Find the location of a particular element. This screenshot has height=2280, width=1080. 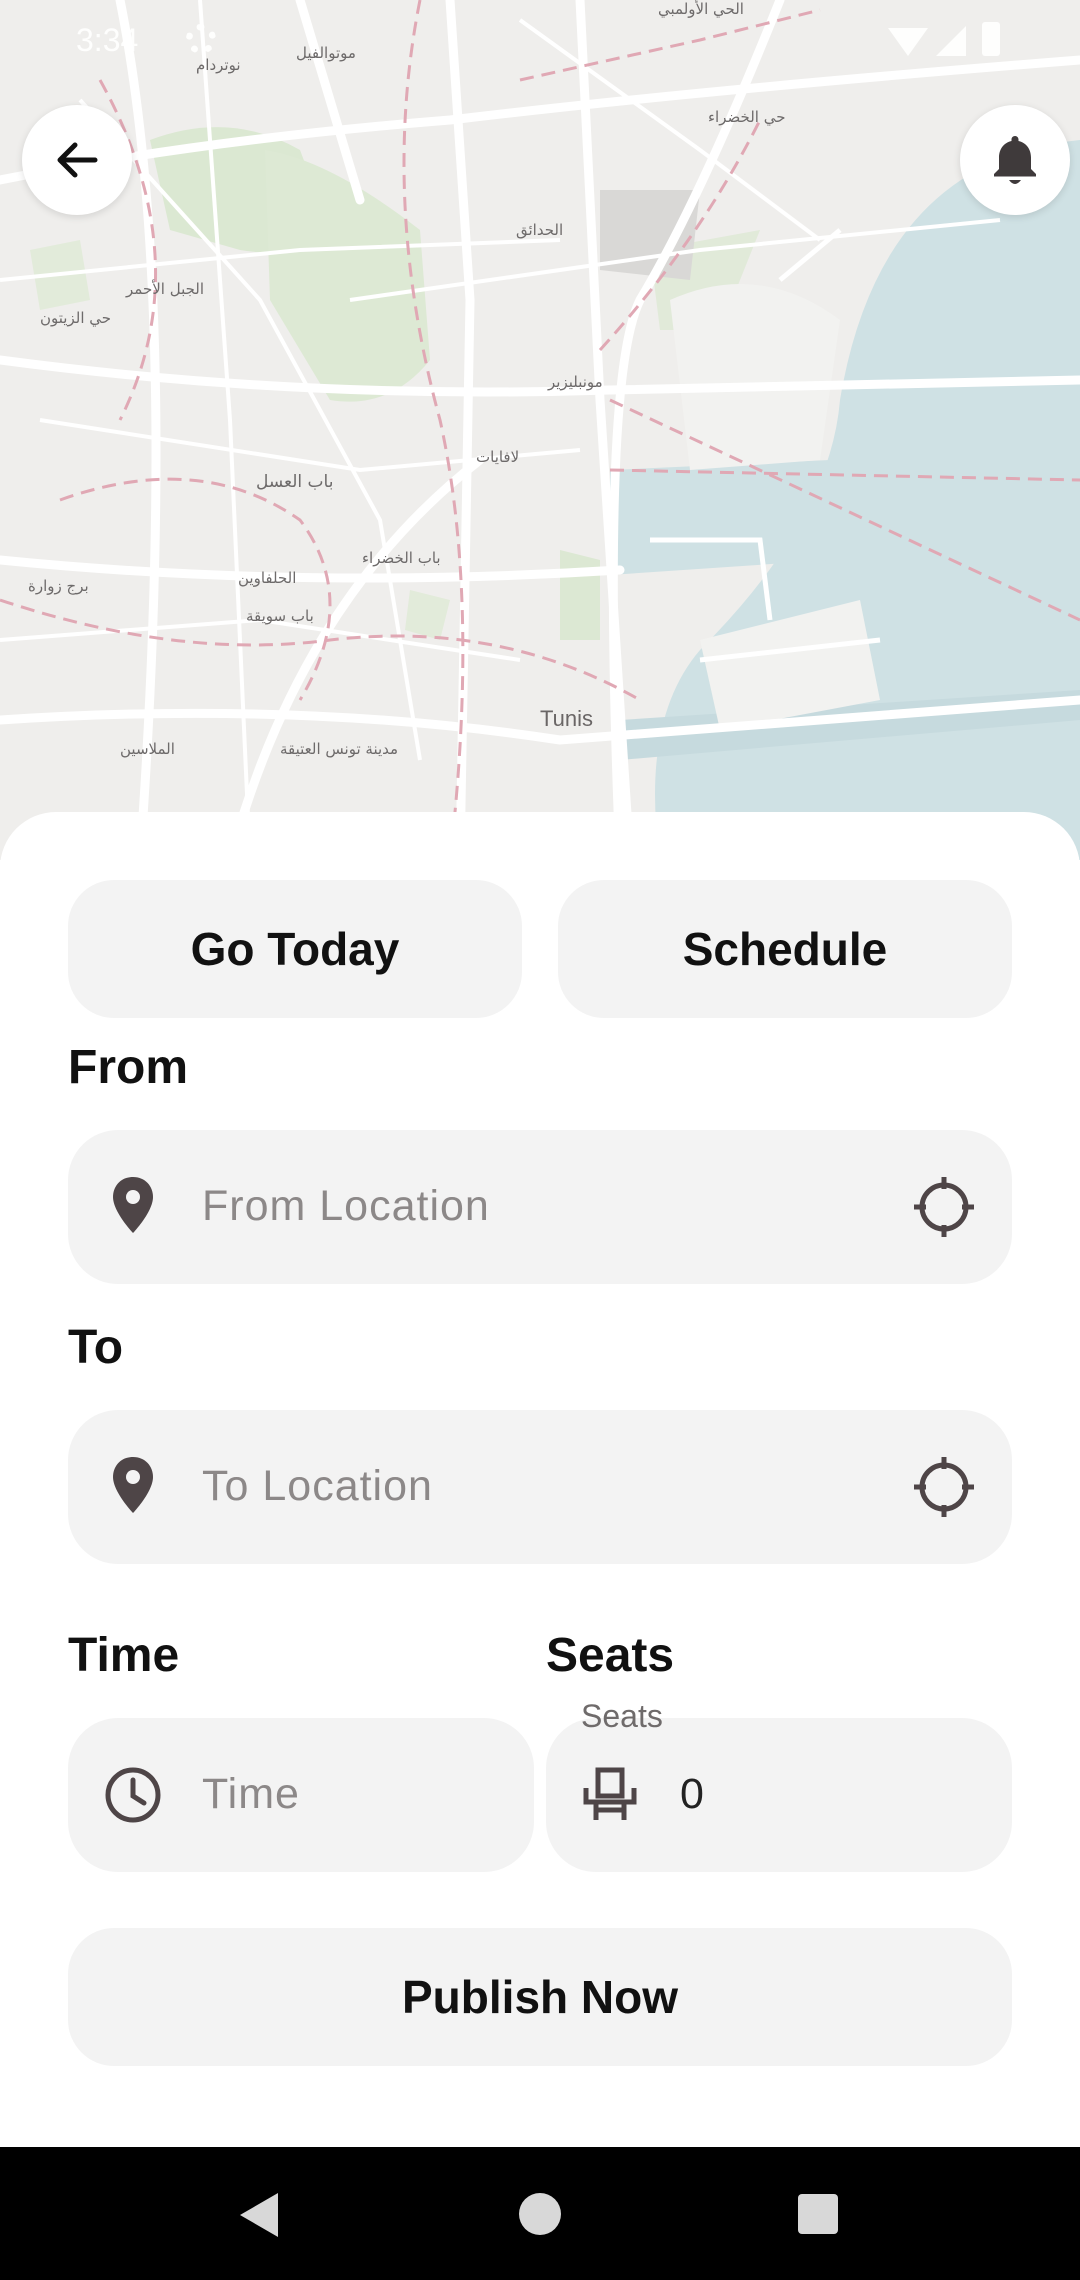

map-label: الحدائق is located at coordinates (540, 230).